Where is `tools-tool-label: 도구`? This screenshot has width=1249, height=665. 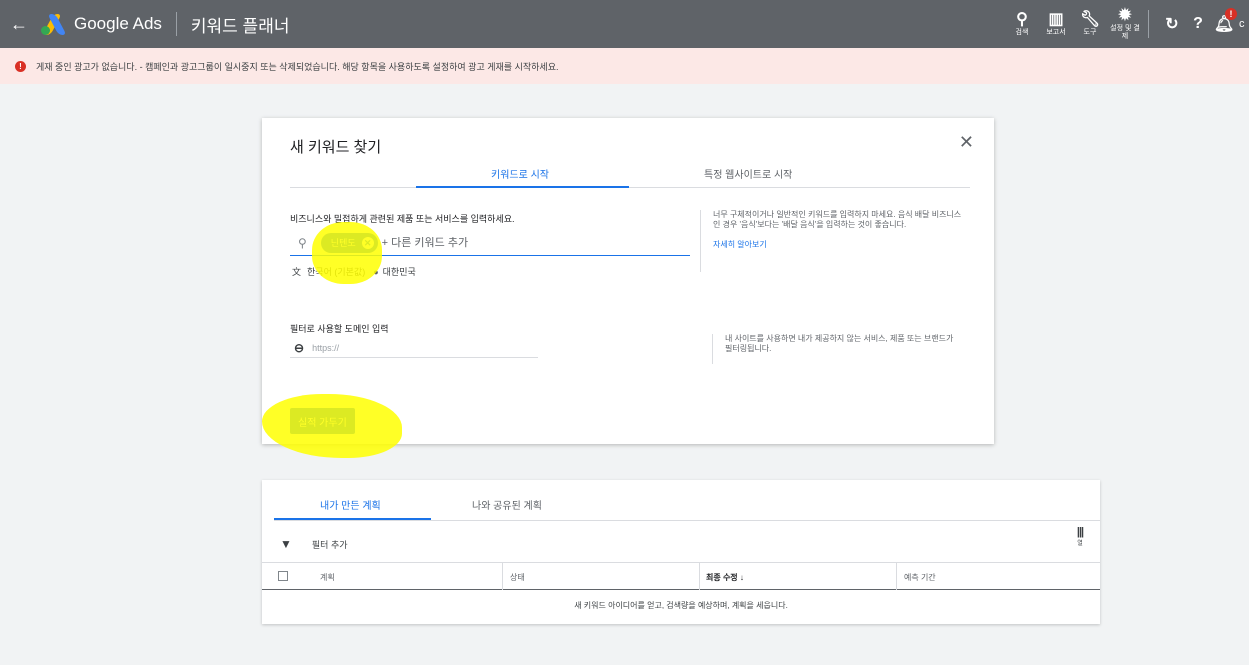
tools-tool-label: 도구 is located at coordinates (1090, 32).